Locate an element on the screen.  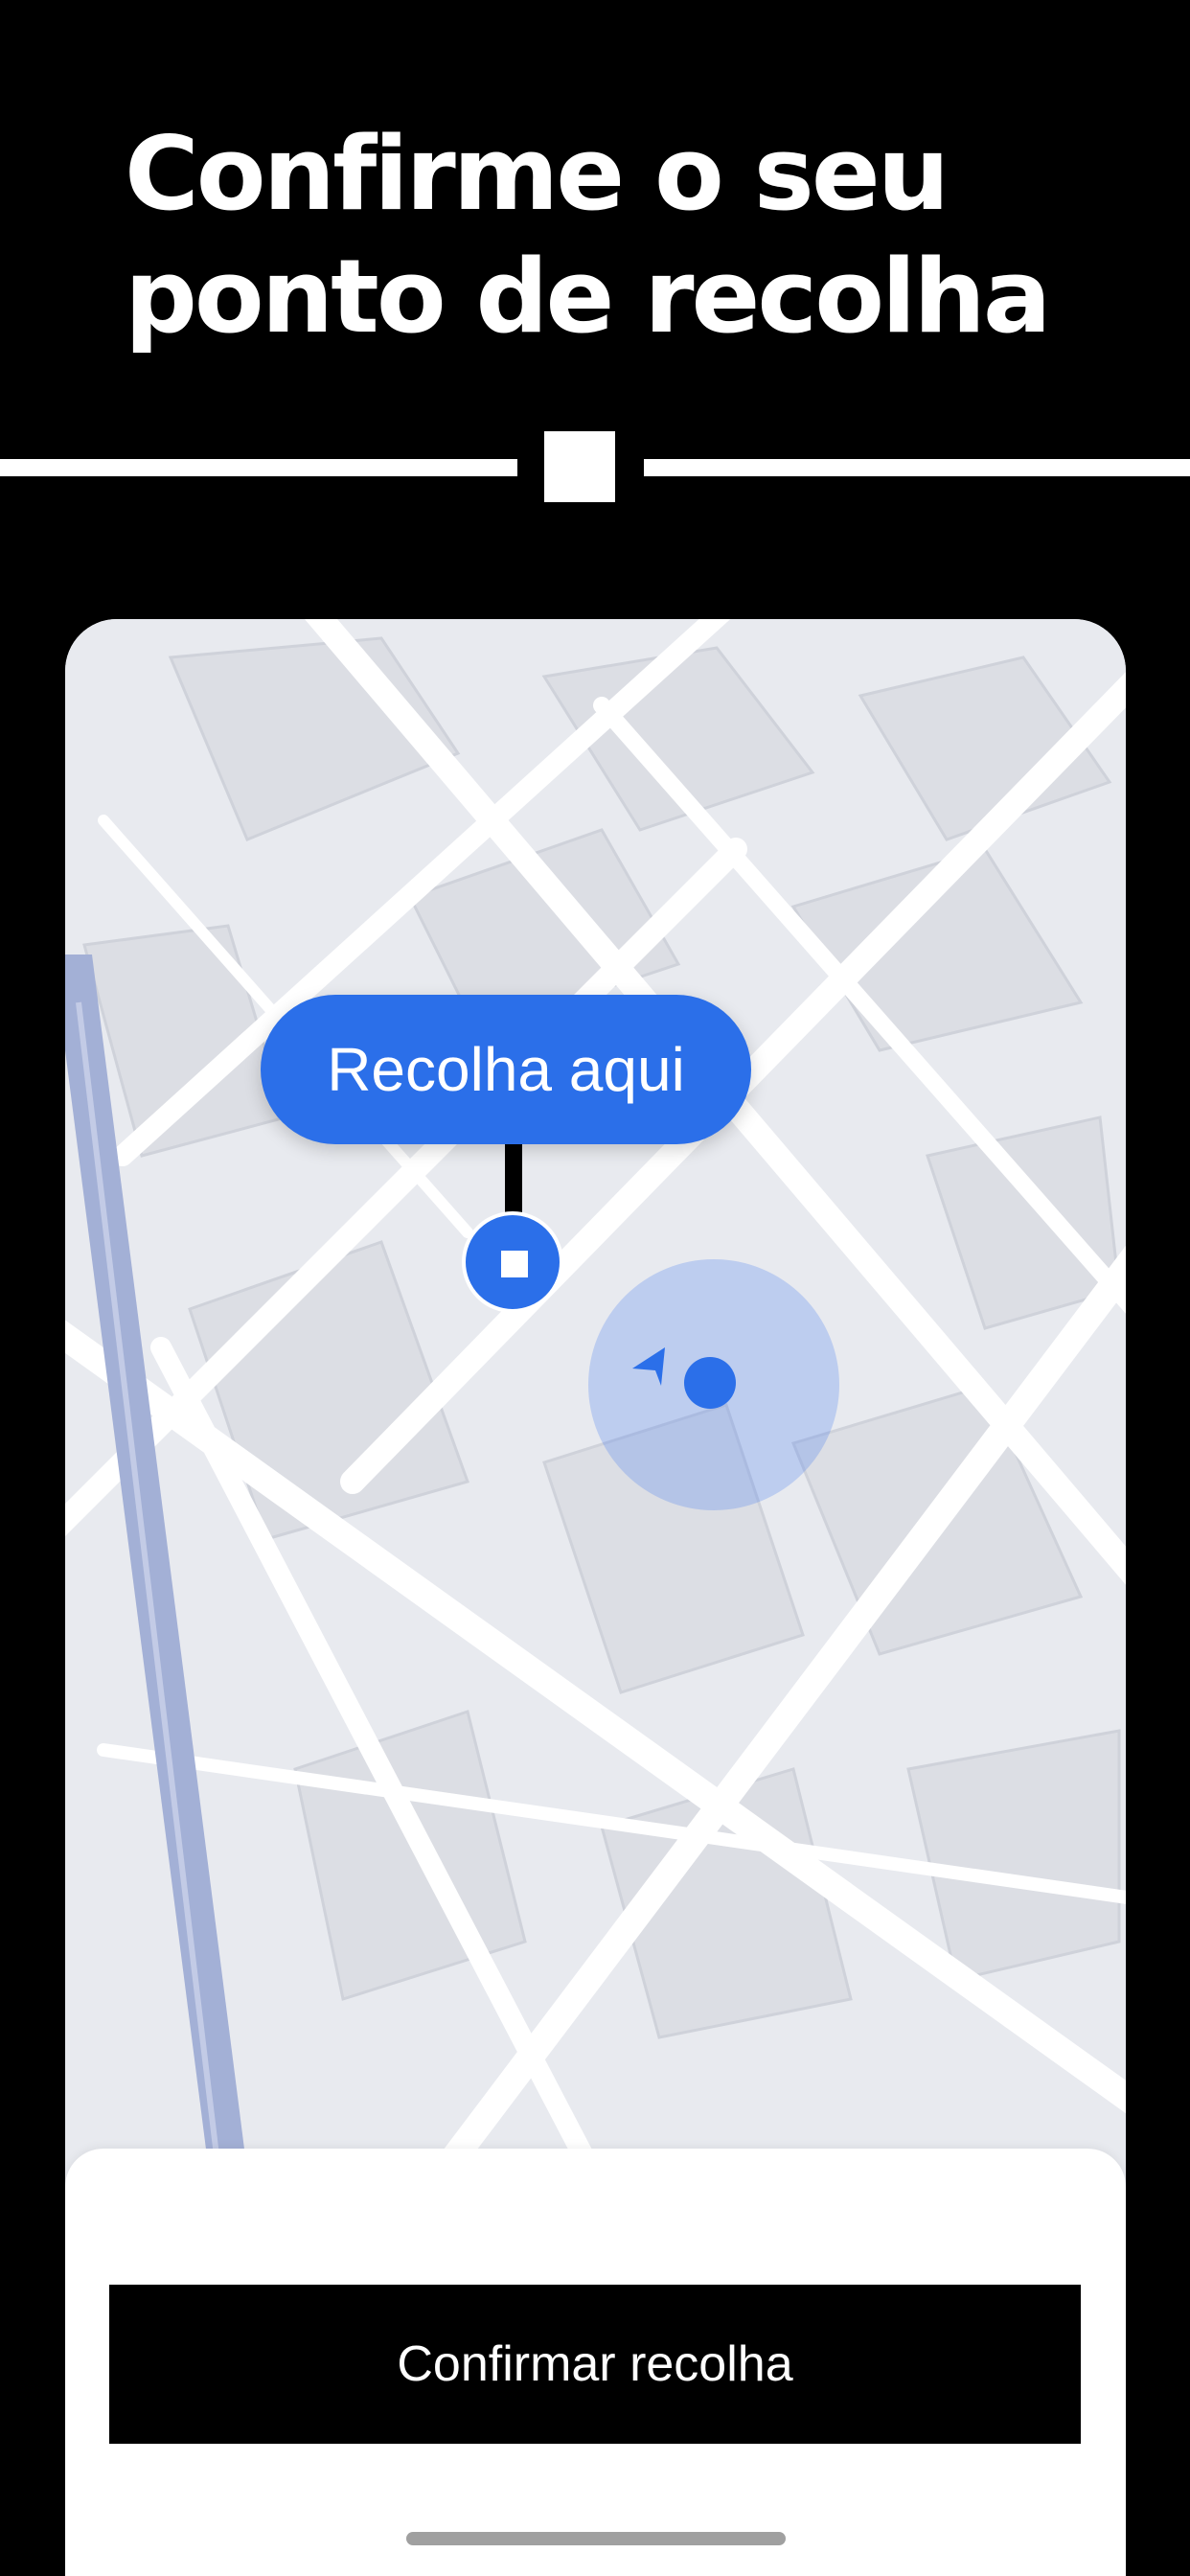
current-location-dot-icon is located at coordinates (710, 1383).